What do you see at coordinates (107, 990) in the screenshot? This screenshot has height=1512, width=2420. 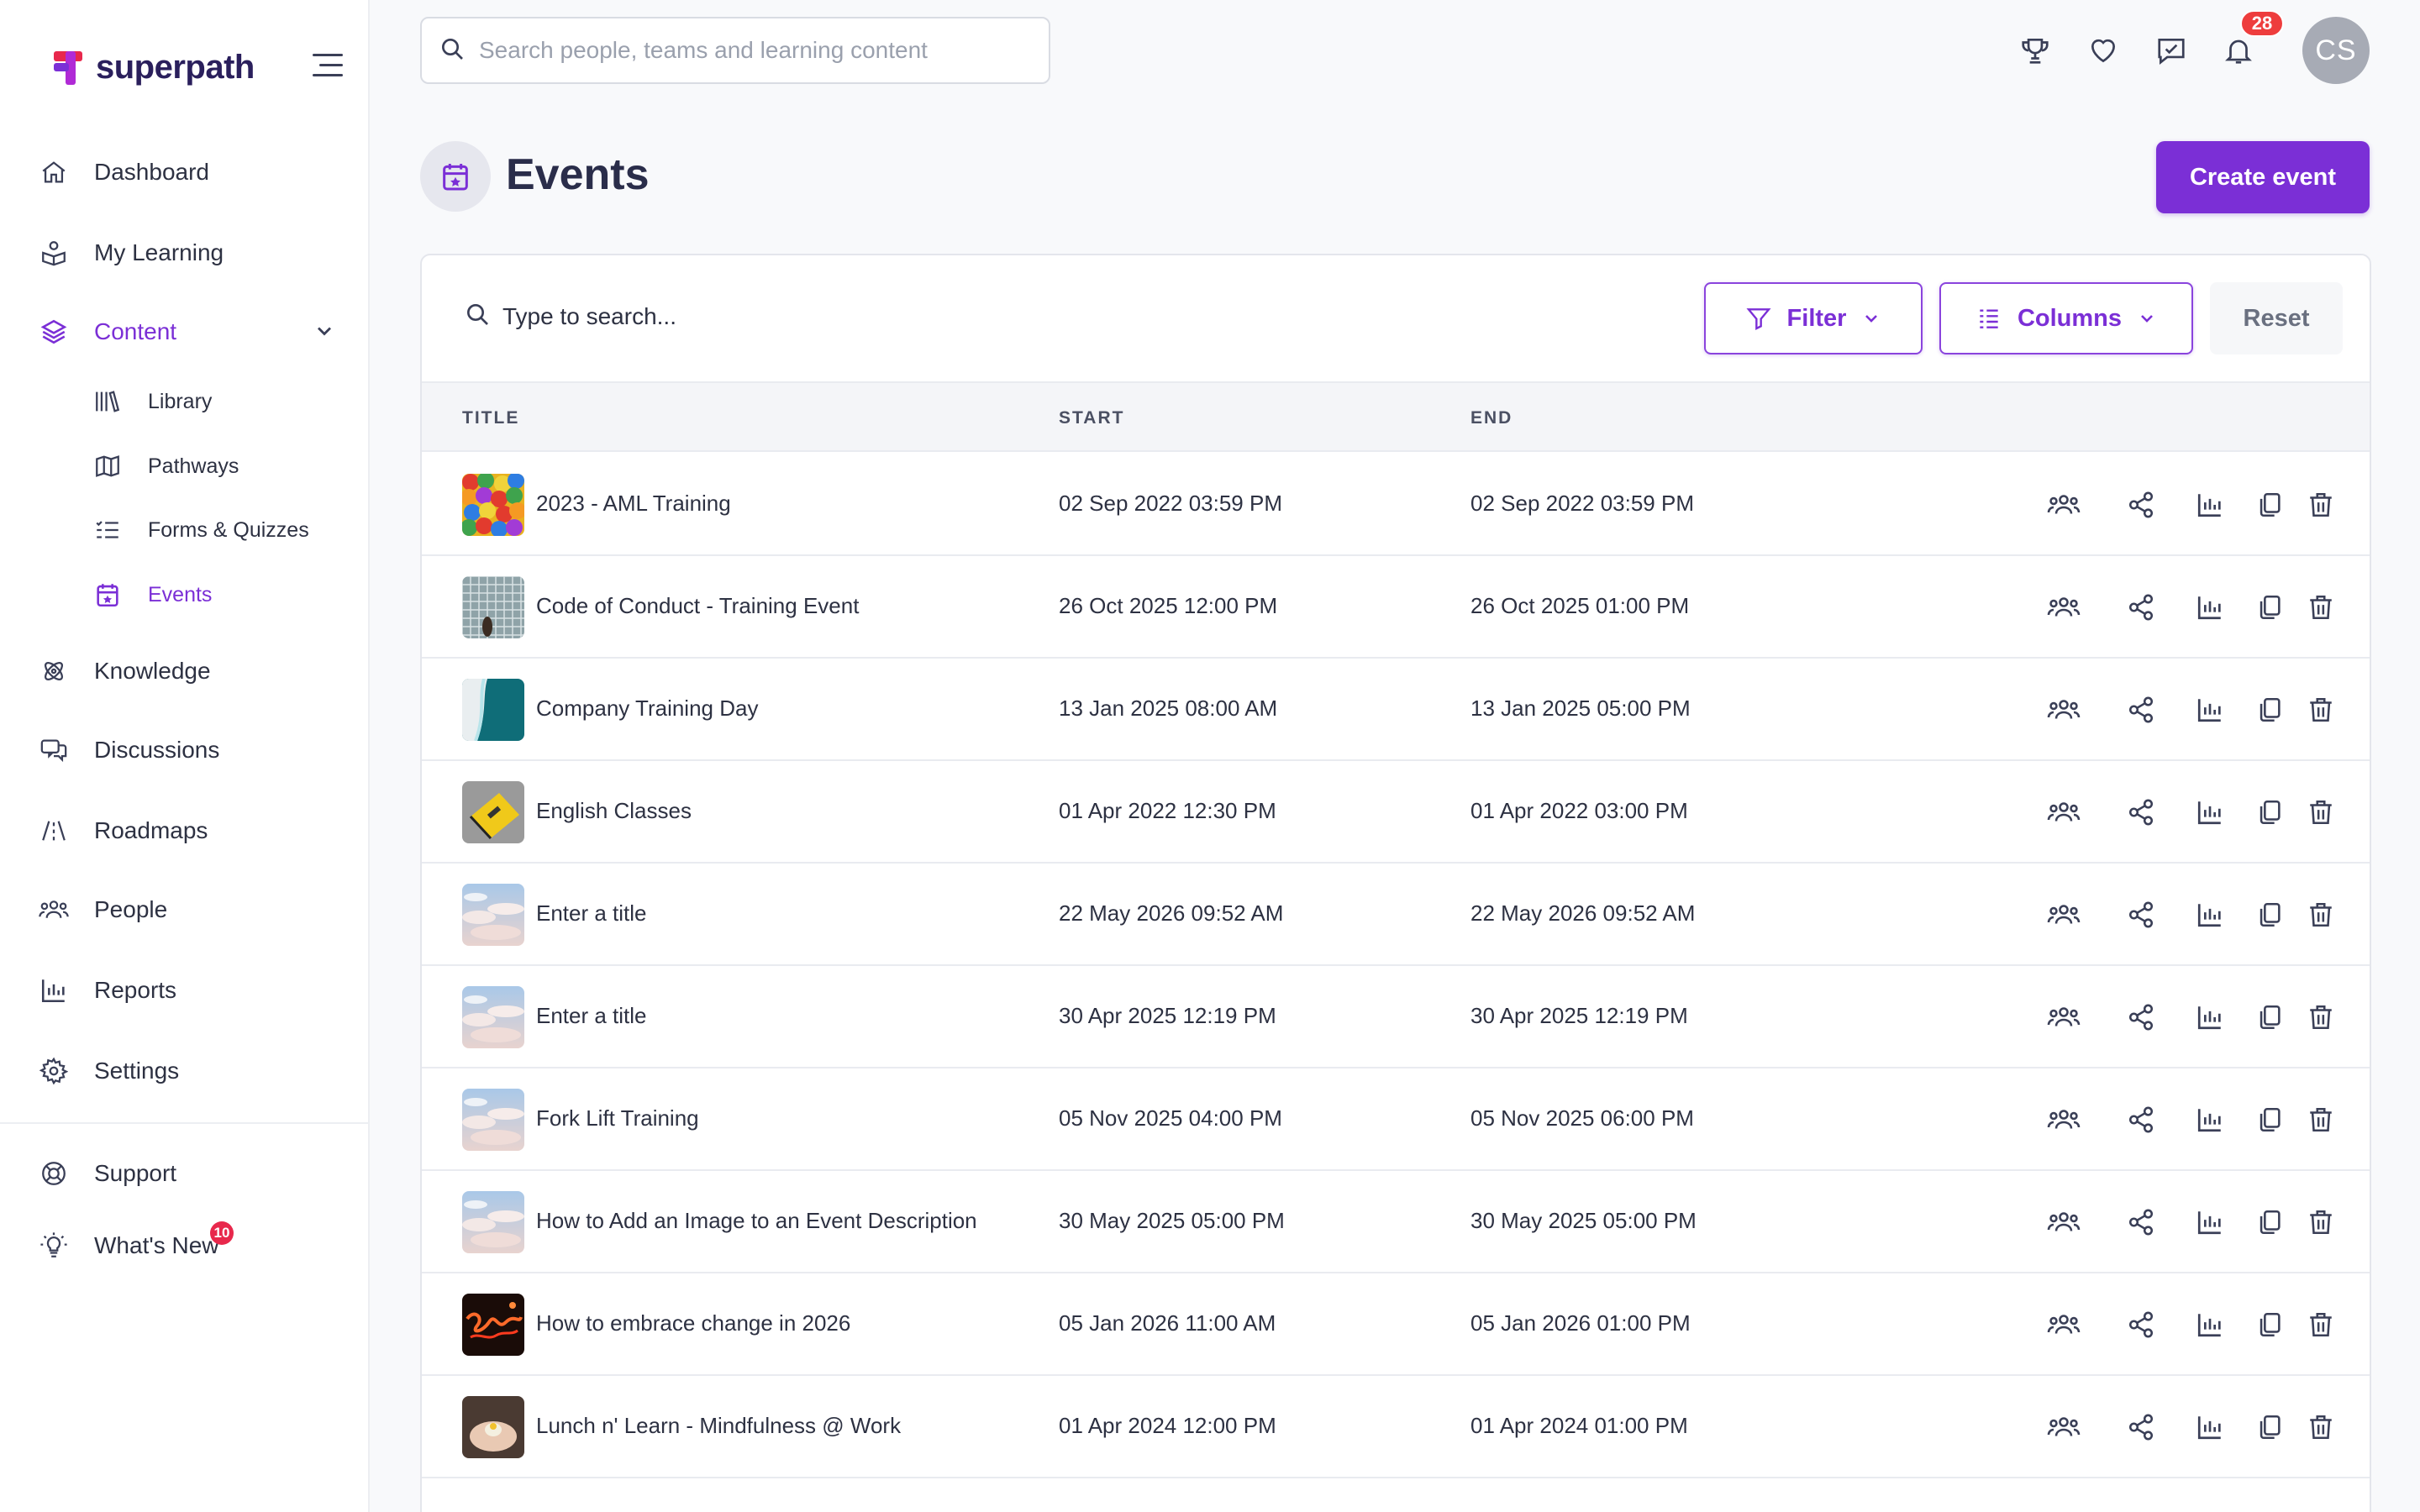 I see `sidebar-item-reports: Reports` at bounding box center [107, 990].